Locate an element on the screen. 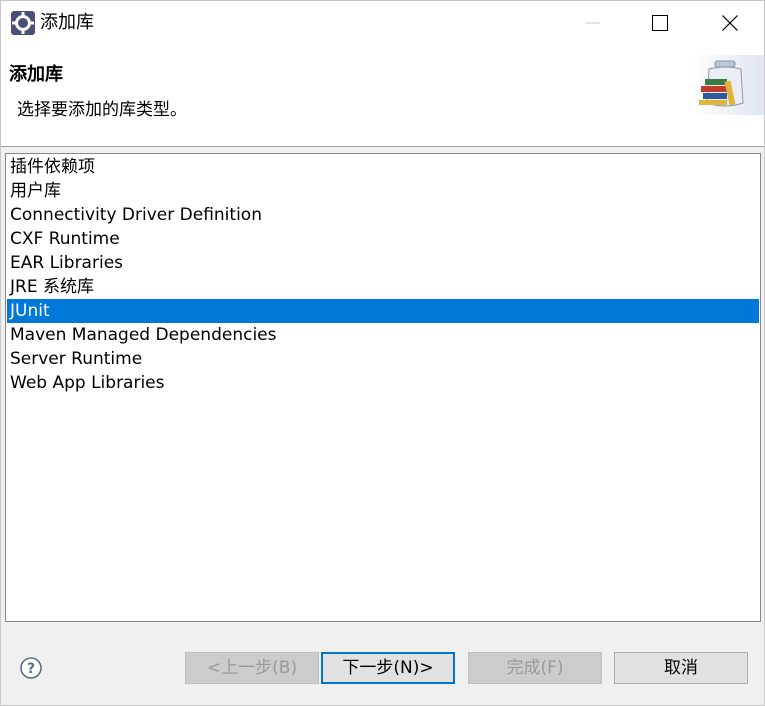 The height and width of the screenshot is (706, 765). list-item: EAR Libraries is located at coordinates (383, 263).